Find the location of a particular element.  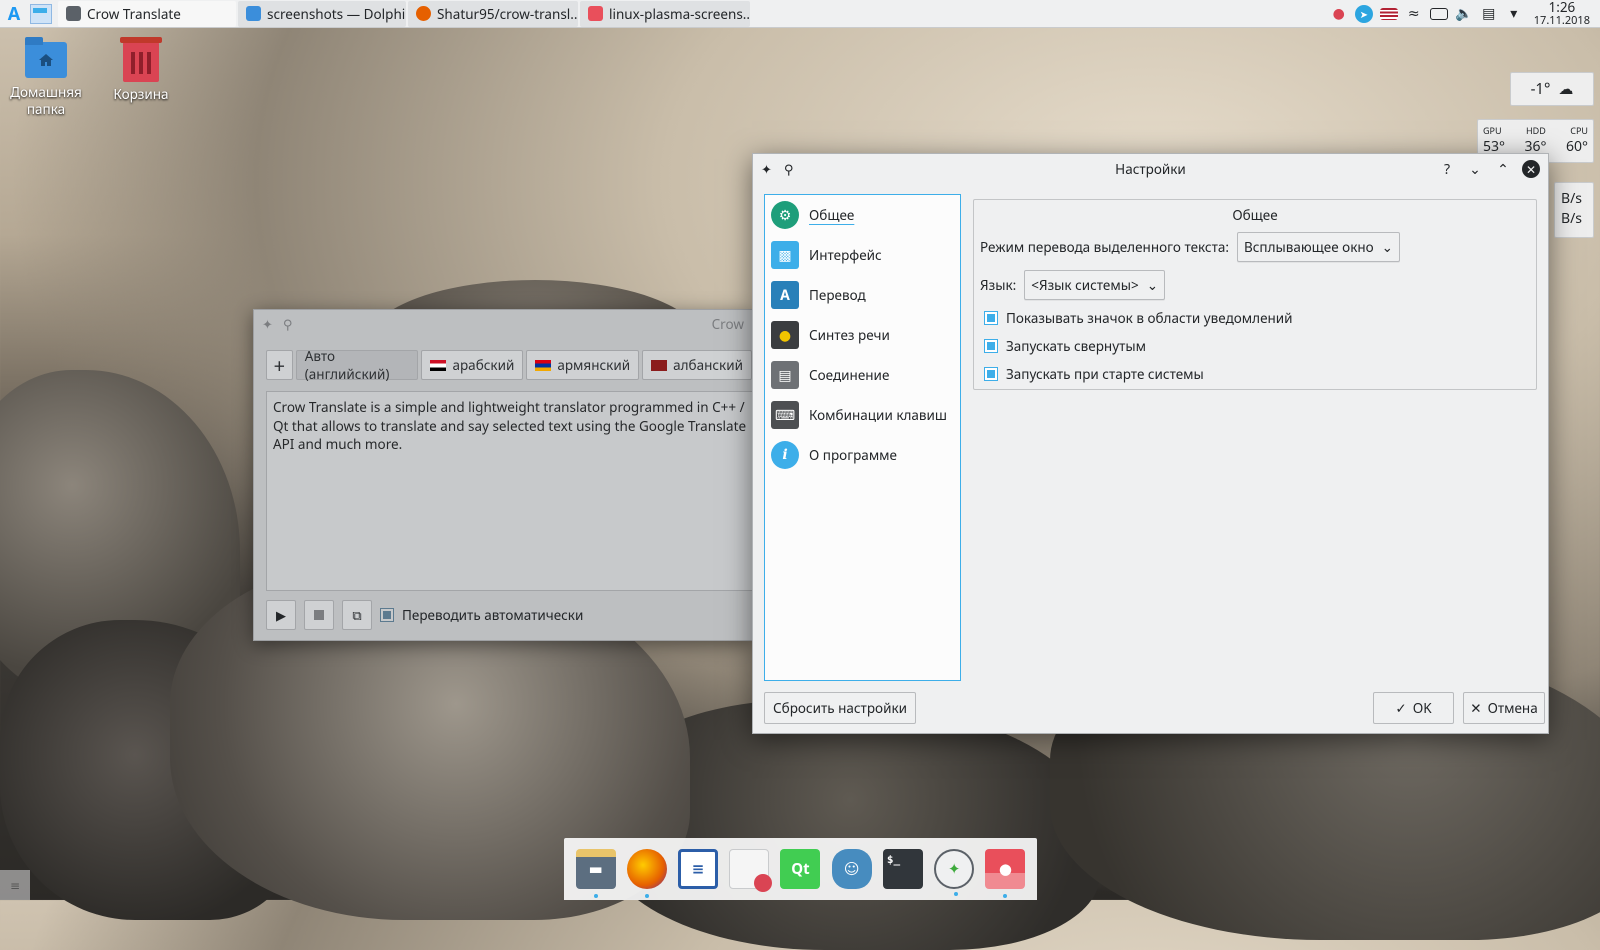

terminal-icon: $_ is located at coordinates (902, 869).